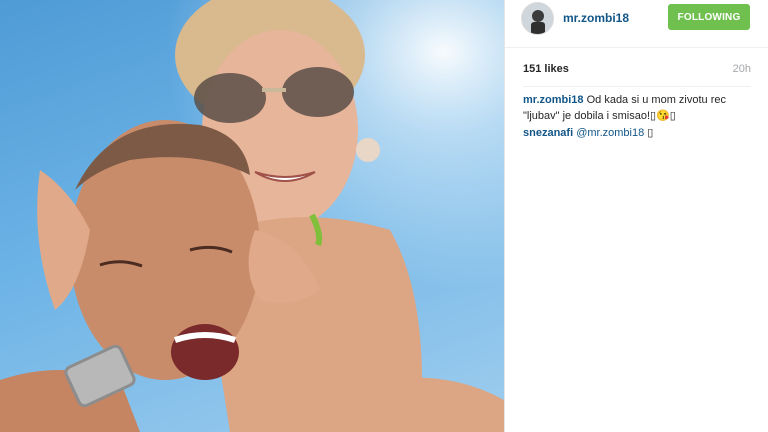 Image resolution: width=768 pixels, height=432 pixels. Describe the element at coordinates (548, 133) in the screenshot. I see `comment-username: snezanafi` at that location.